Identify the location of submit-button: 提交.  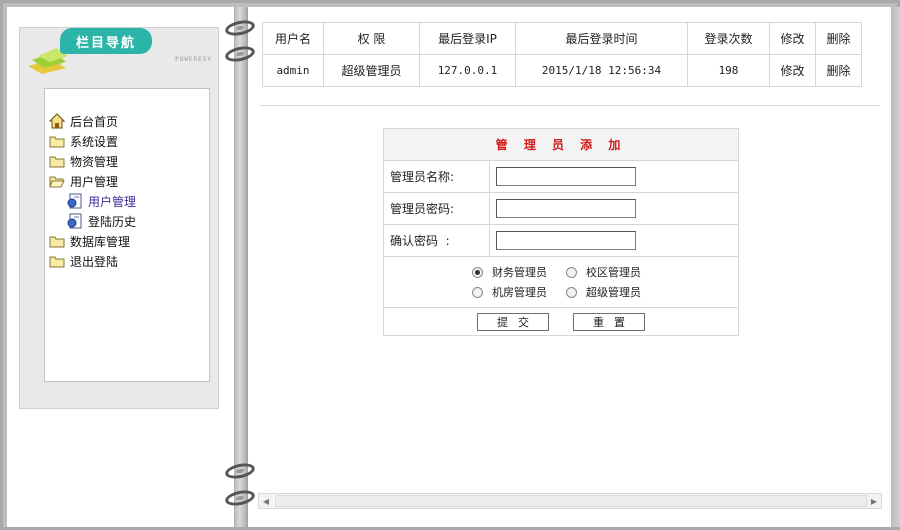
(513, 322).